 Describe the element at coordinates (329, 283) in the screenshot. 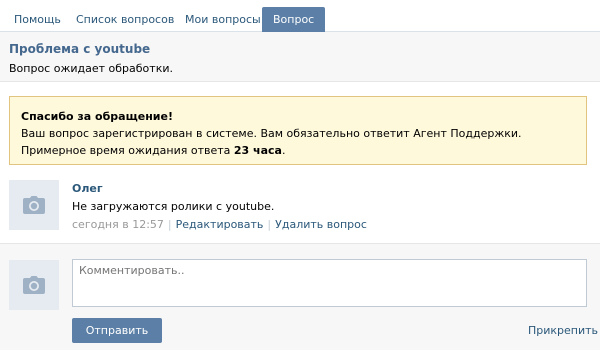

I see `comment-input` at that location.